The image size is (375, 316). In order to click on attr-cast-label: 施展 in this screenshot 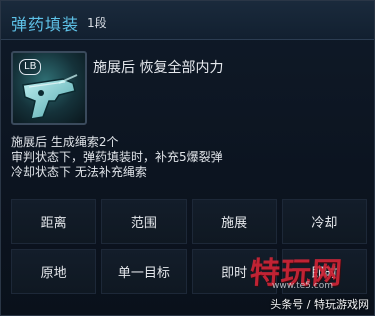, I will do `click(234, 221)`.